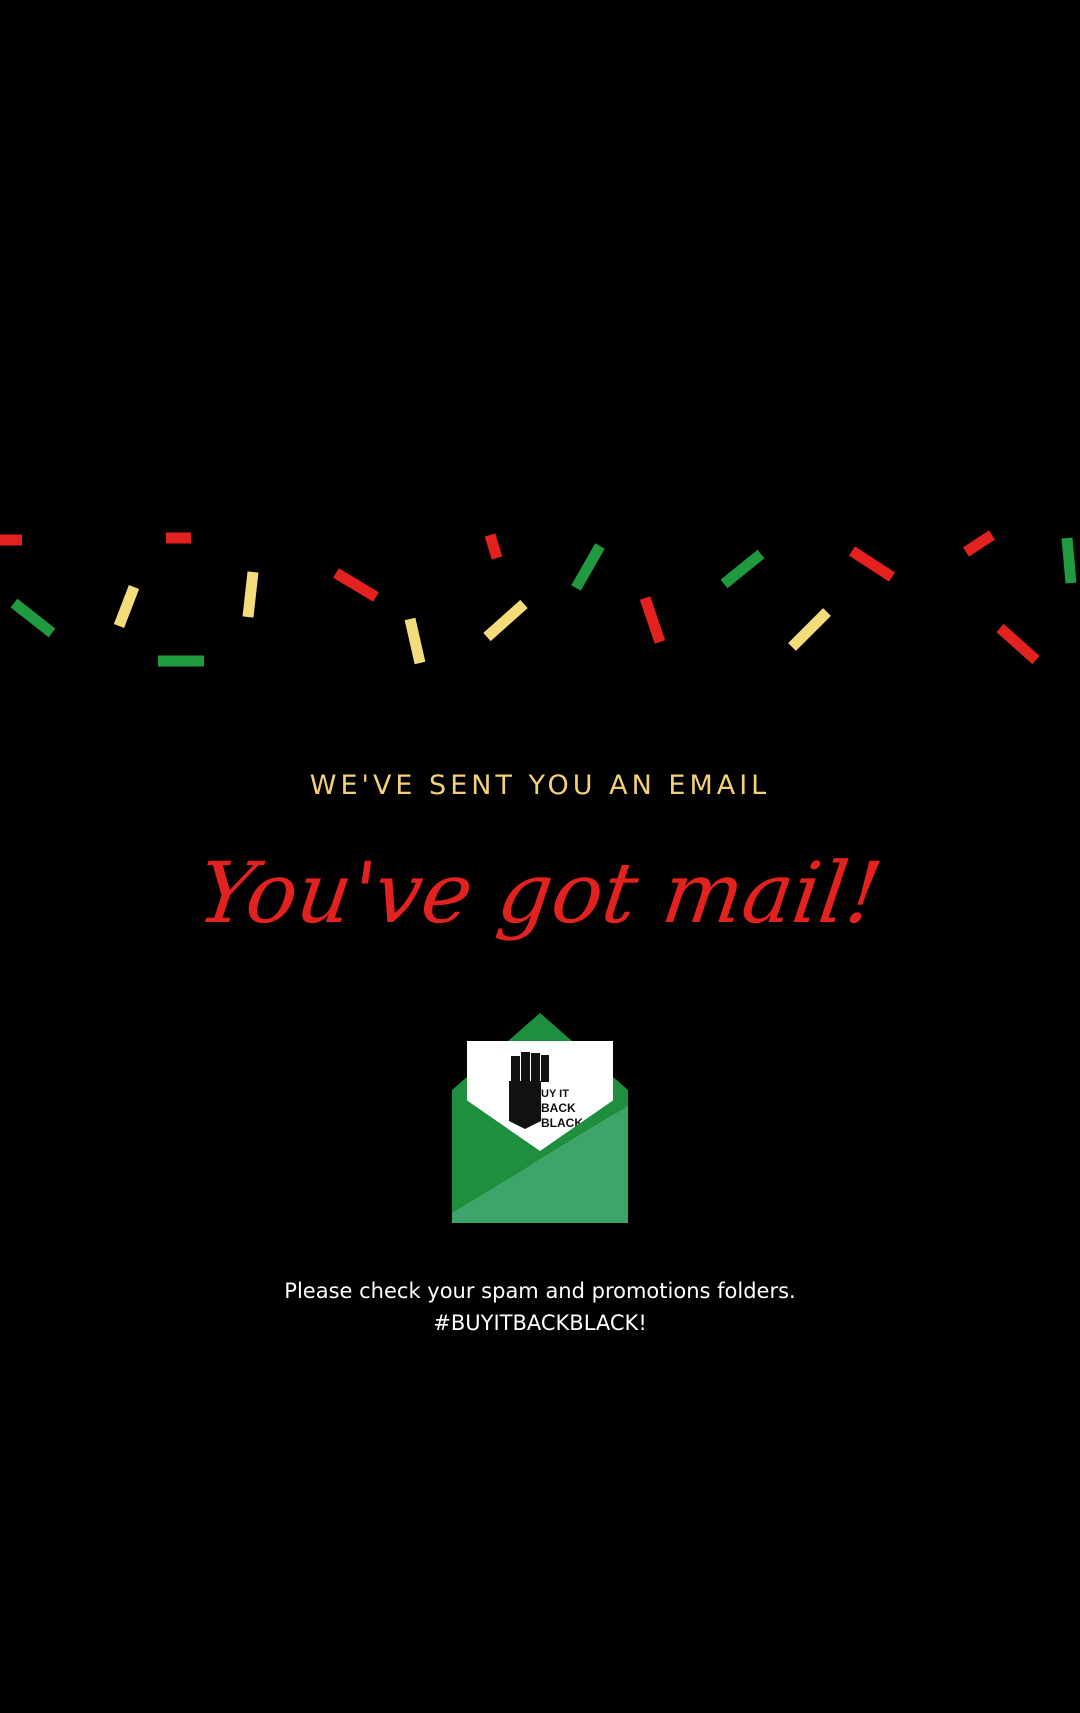 This screenshot has width=1080, height=1713. What do you see at coordinates (555, 1094) in the screenshot?
I see `logo-text: UY IT` at bounding box center [555, 1094].